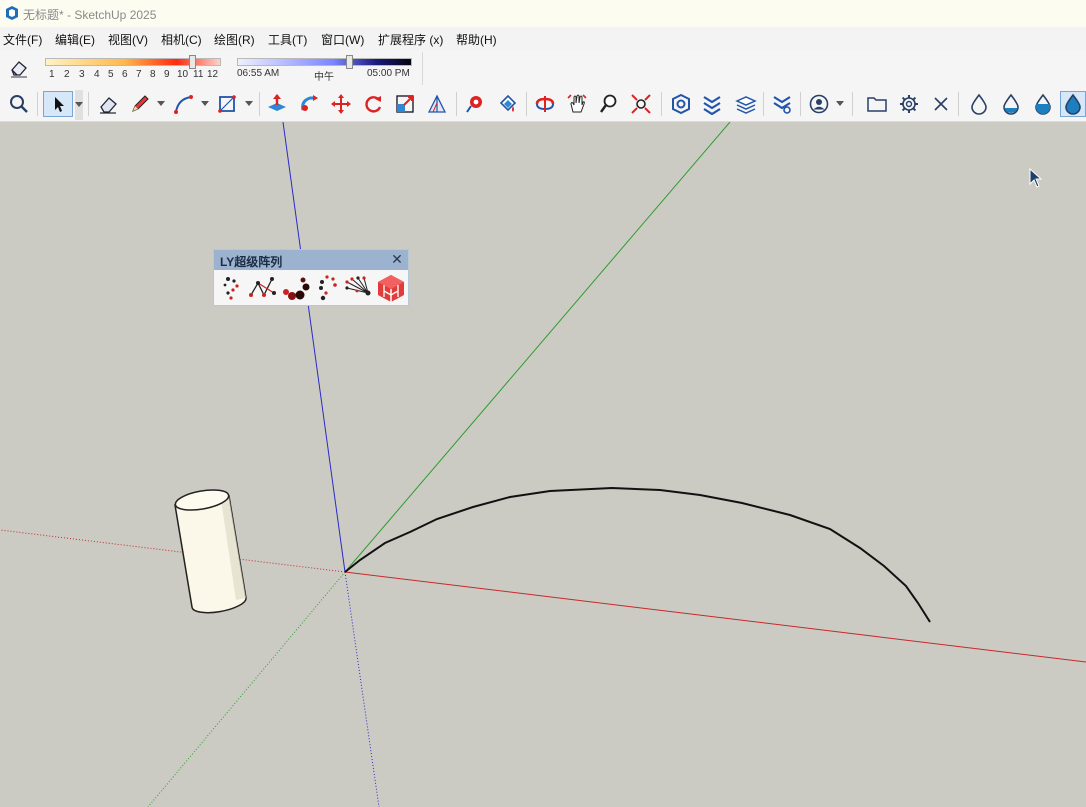  I want to click on layers-icon, so click(746, 105).